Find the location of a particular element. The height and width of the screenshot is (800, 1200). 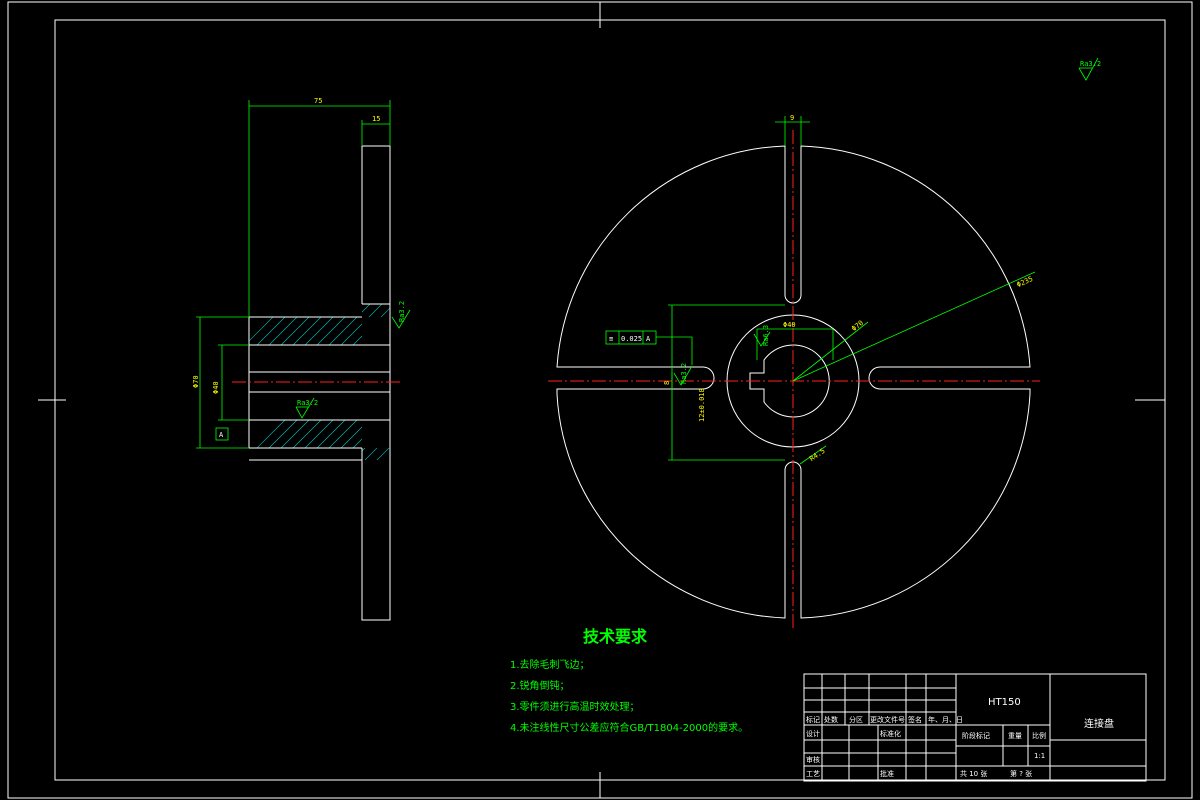

tech-item: 1.去除毛刺飞边； is located at coordinates (550, 664).